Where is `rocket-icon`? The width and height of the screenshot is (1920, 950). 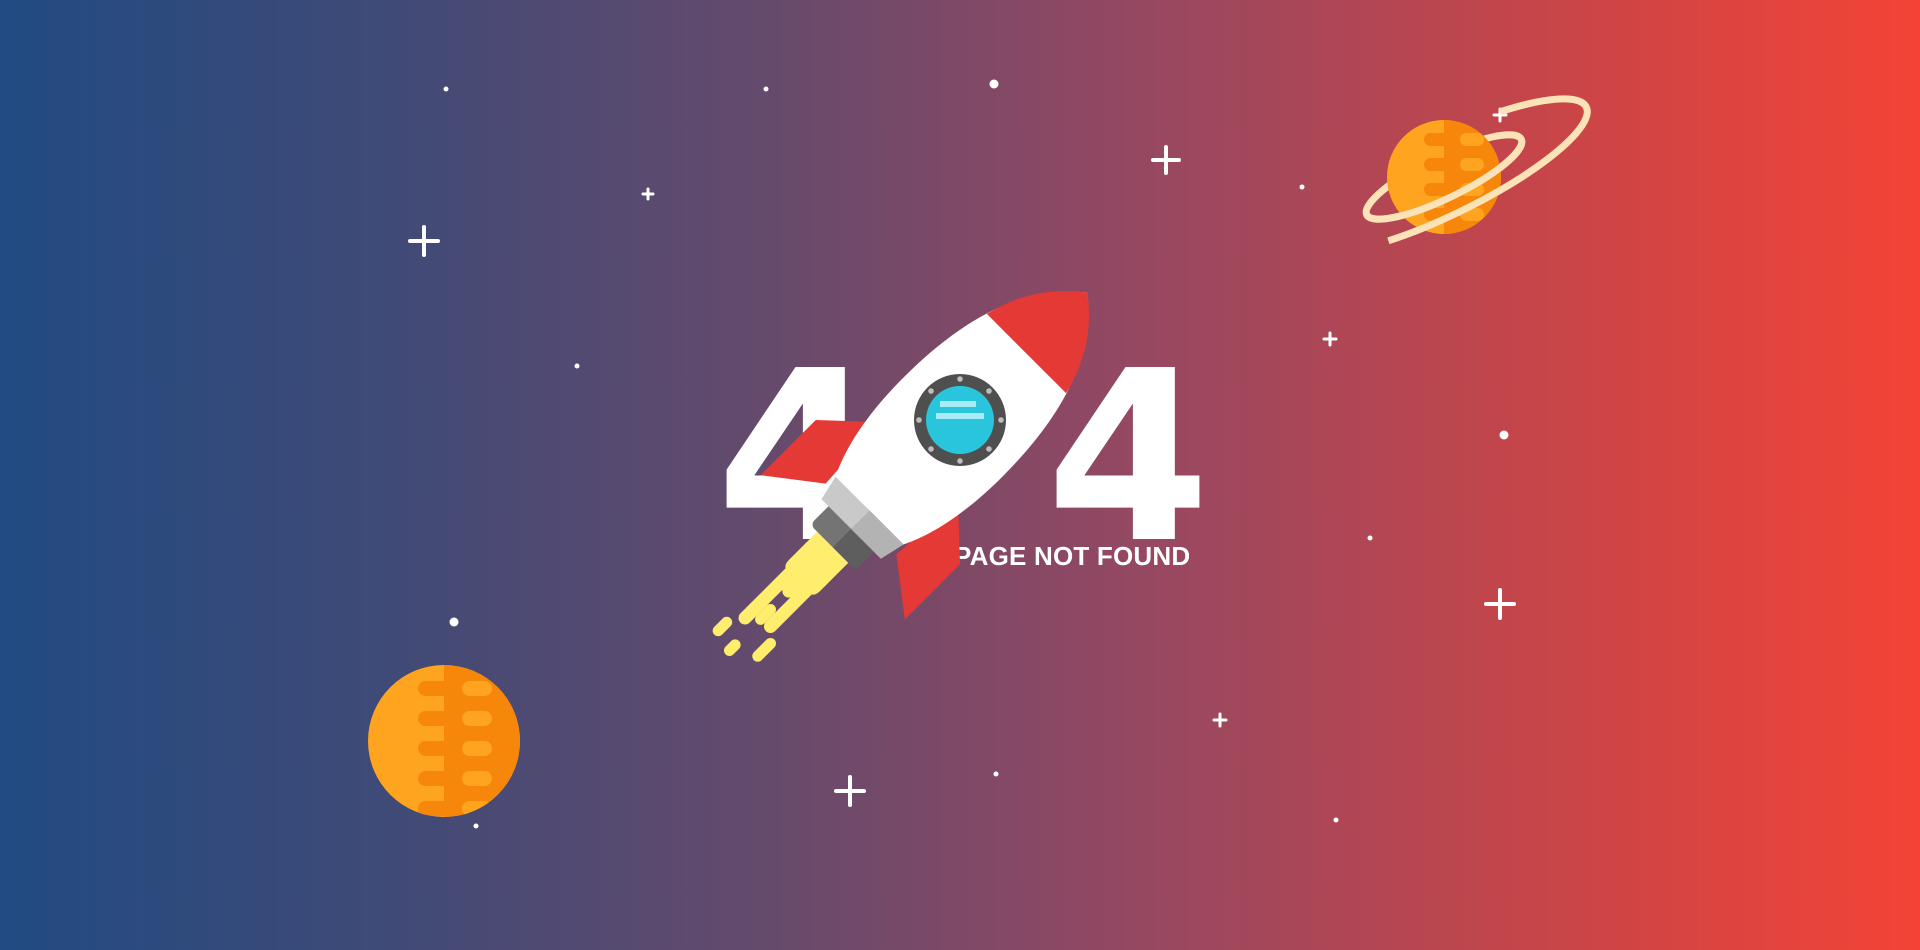
rocket-icon is located at coordinates (900, 476).